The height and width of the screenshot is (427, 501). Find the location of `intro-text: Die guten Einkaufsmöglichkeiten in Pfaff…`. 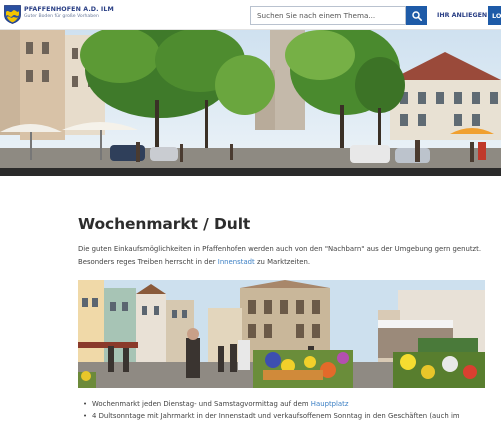

intro-text: Die guten Einkaufsmöglichkeiten in Pfaff… is located at coordinates (288, 256).